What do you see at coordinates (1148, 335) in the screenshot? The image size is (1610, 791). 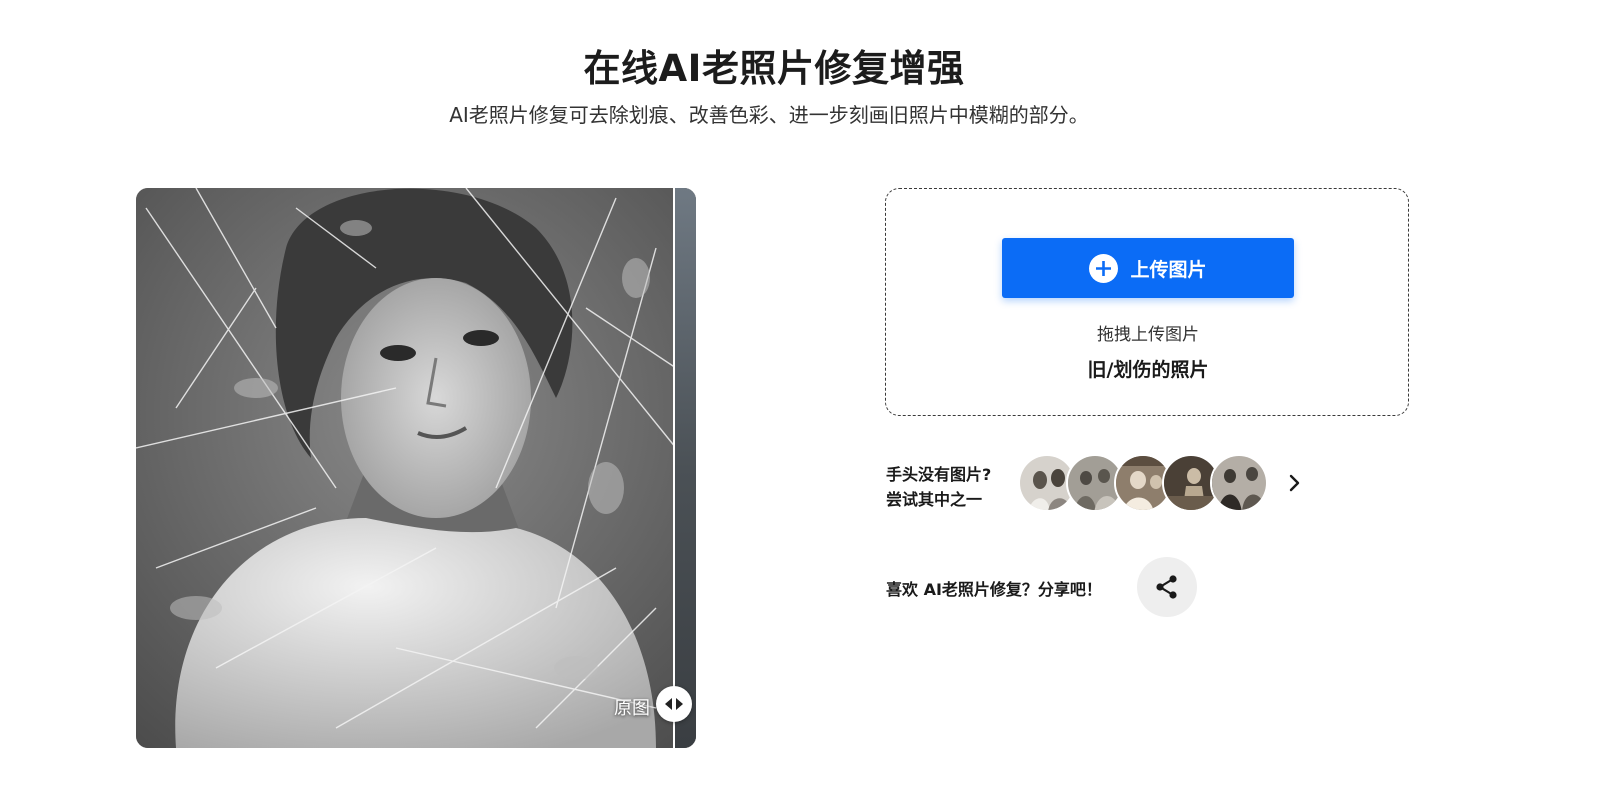 I see `drag-hint: 拖拽上传图片` at bounding box center [1148, 335].